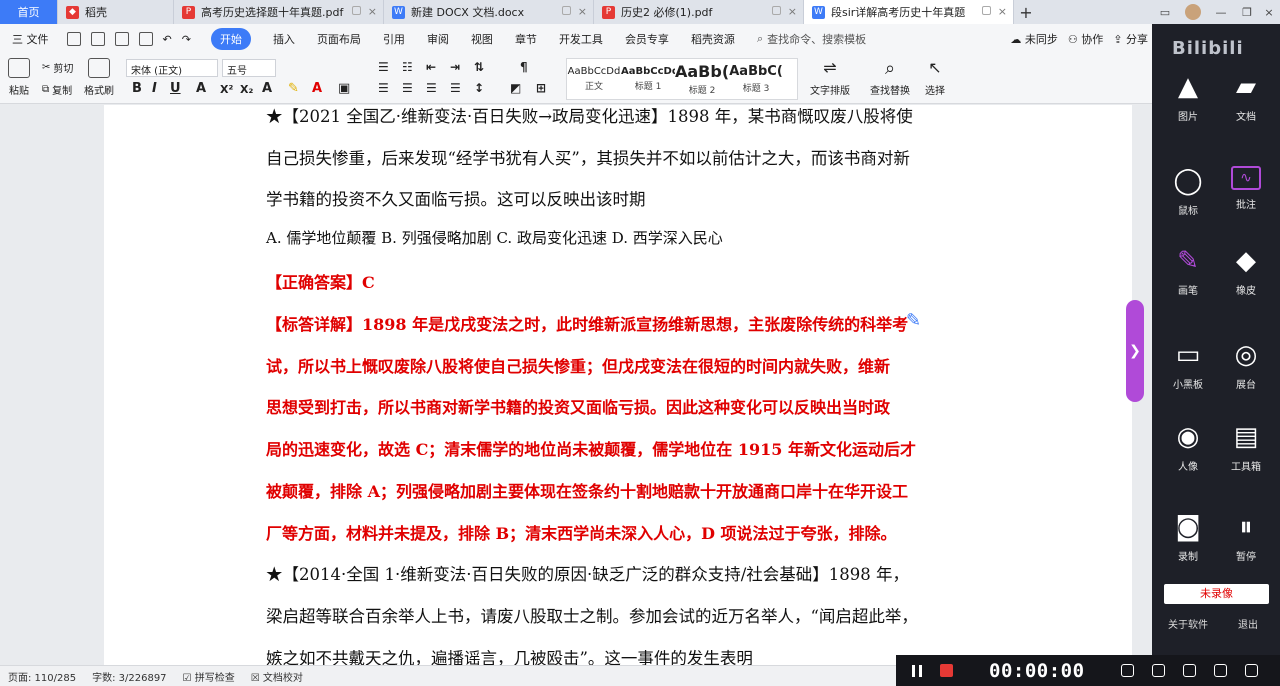 The height and width of the screenshot is (686, 1280). Describe the element at coordinates (1246, 365) in the screenshot. I see `panel-stand-button: ◎ 展台` at that location.